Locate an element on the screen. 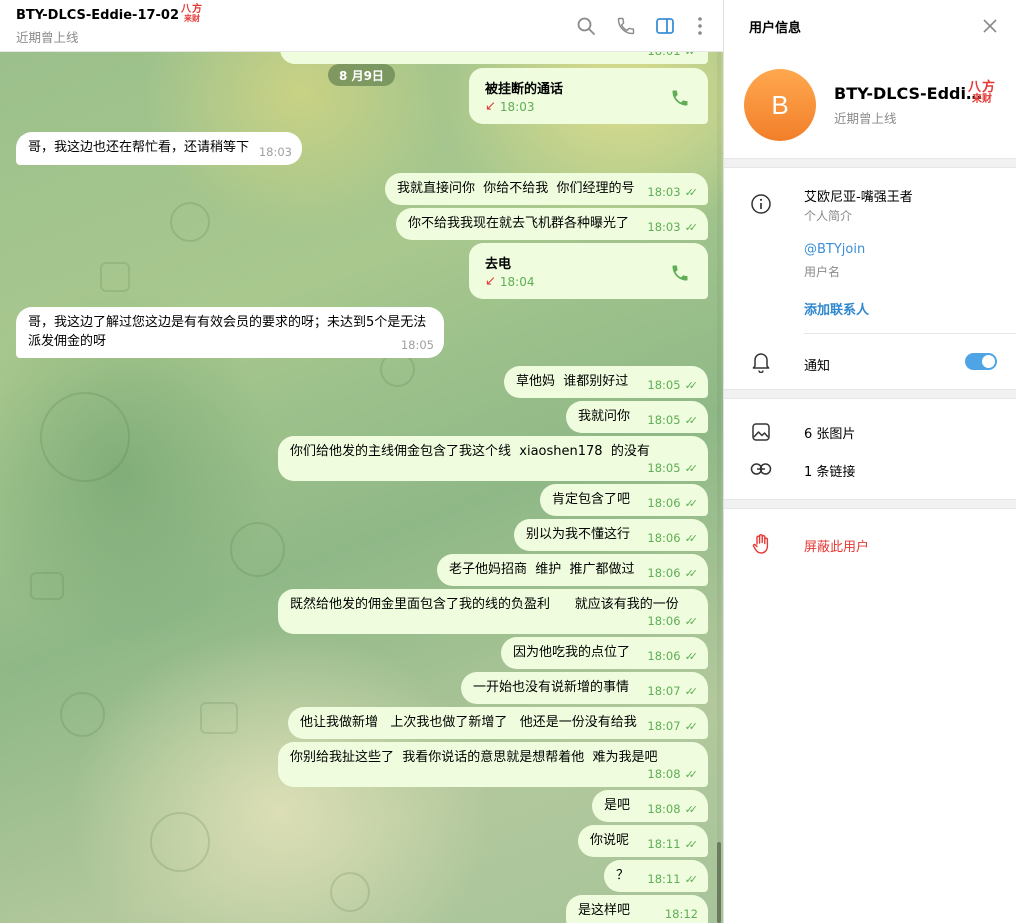 This screenshot has width=1016, height=923. bio-text: 艾欧尼亚-嘴强王者 is located at coordinates (858, 197).